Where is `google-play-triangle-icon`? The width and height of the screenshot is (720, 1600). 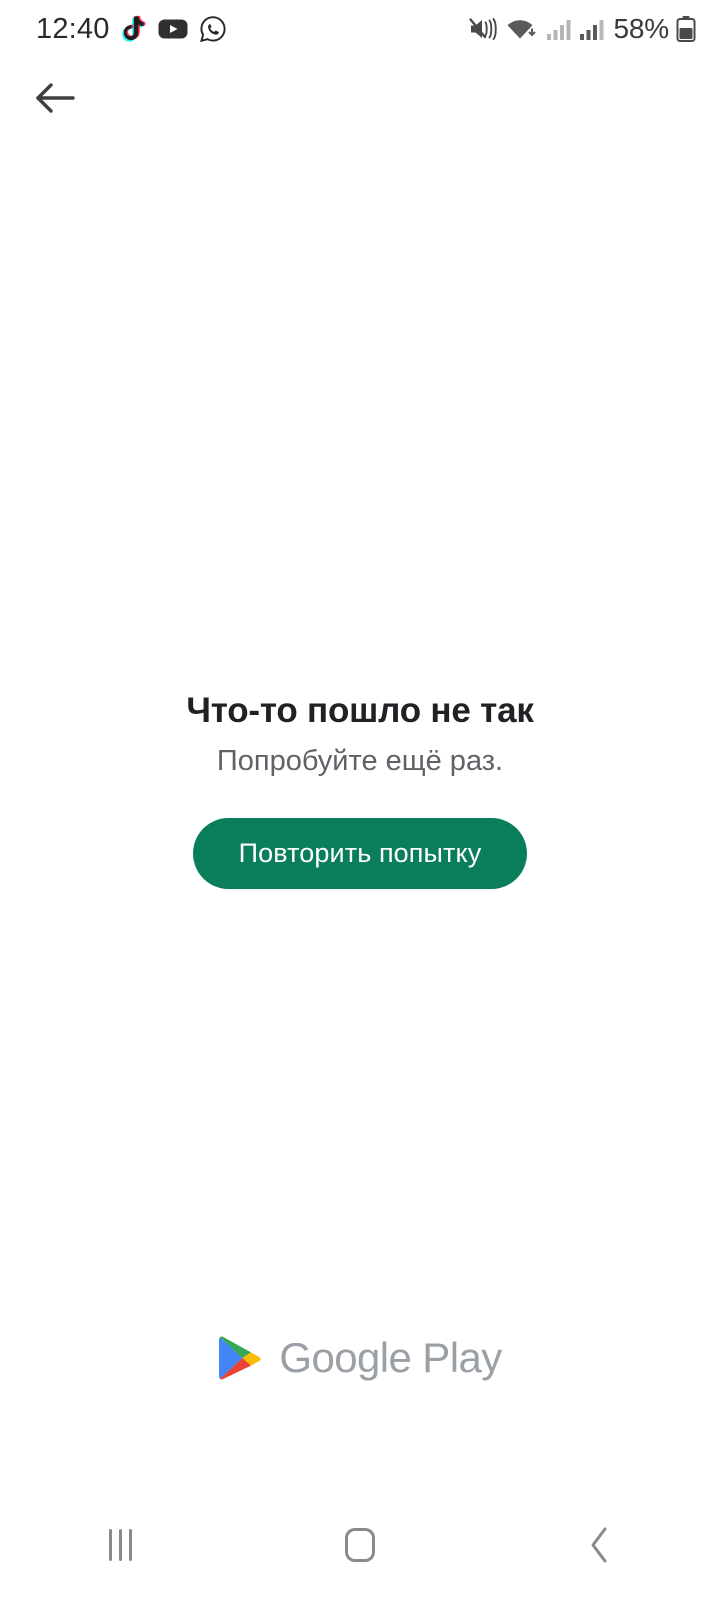 google-play-triangle-icon is located at coordinates (240, 1358).